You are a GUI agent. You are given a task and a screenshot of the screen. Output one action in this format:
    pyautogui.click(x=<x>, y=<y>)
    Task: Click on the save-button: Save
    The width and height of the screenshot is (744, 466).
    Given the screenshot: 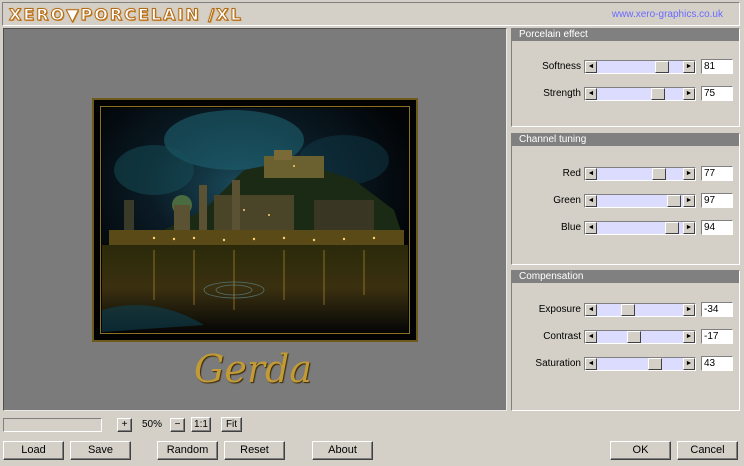 What is the action you would take?
    pyautogui.click(x=100, y=450)
    